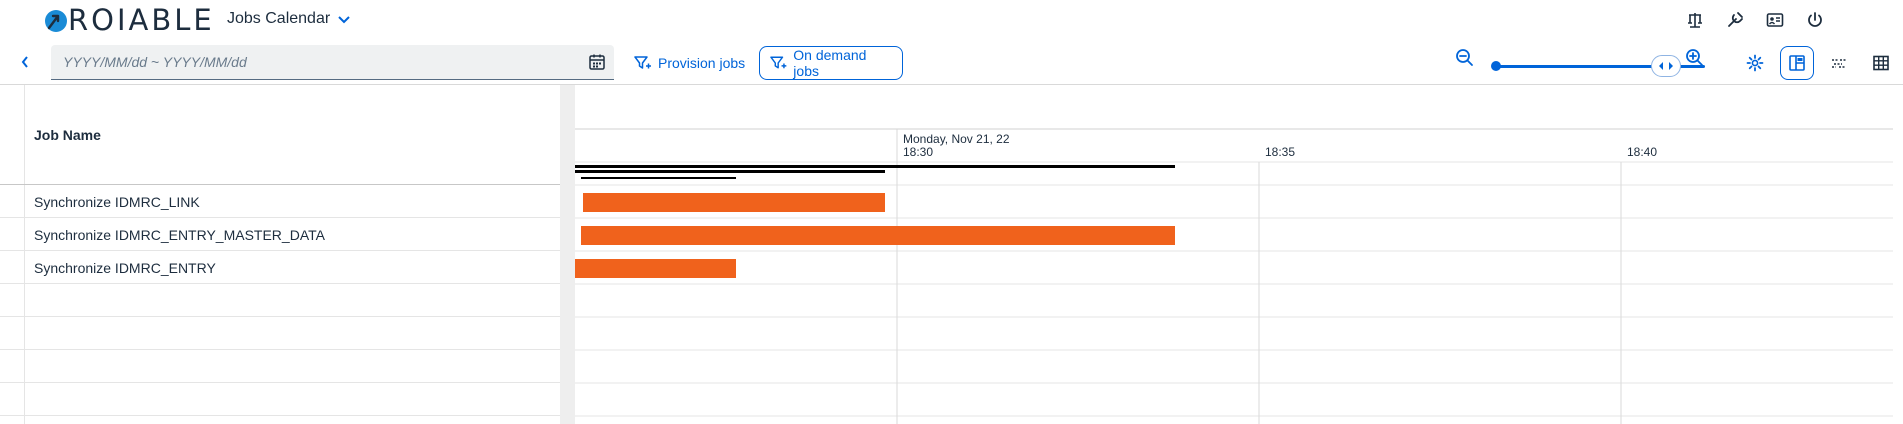 The width and height of the screenshot is (1903, 424). I want to click on chevron-left-icon, so click(24, 62).